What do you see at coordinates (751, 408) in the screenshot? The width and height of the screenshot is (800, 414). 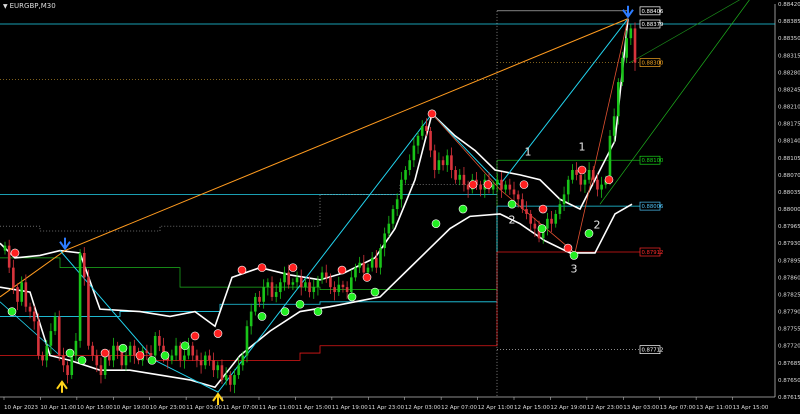 I see `x-tick-label: 13 Apr 15:00` at bounding box center [751, 408].